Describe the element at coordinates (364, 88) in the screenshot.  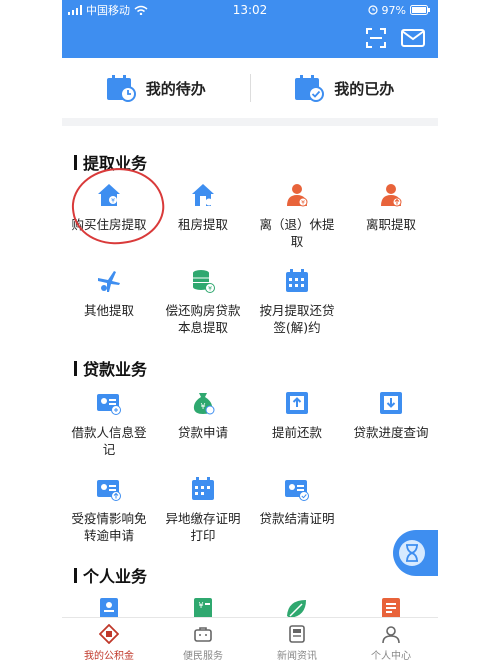
I see `my-done-label: 我的已办` at that location.